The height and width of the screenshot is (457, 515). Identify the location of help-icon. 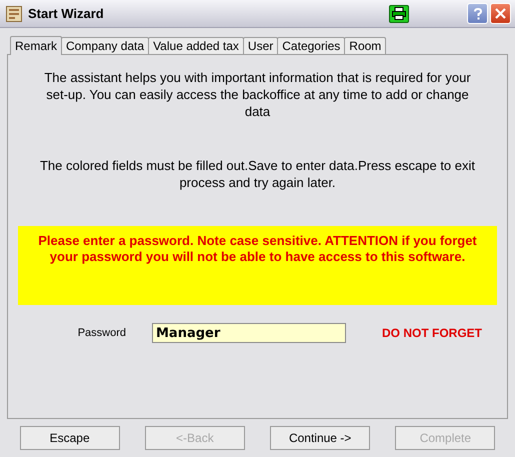
(477, 14).